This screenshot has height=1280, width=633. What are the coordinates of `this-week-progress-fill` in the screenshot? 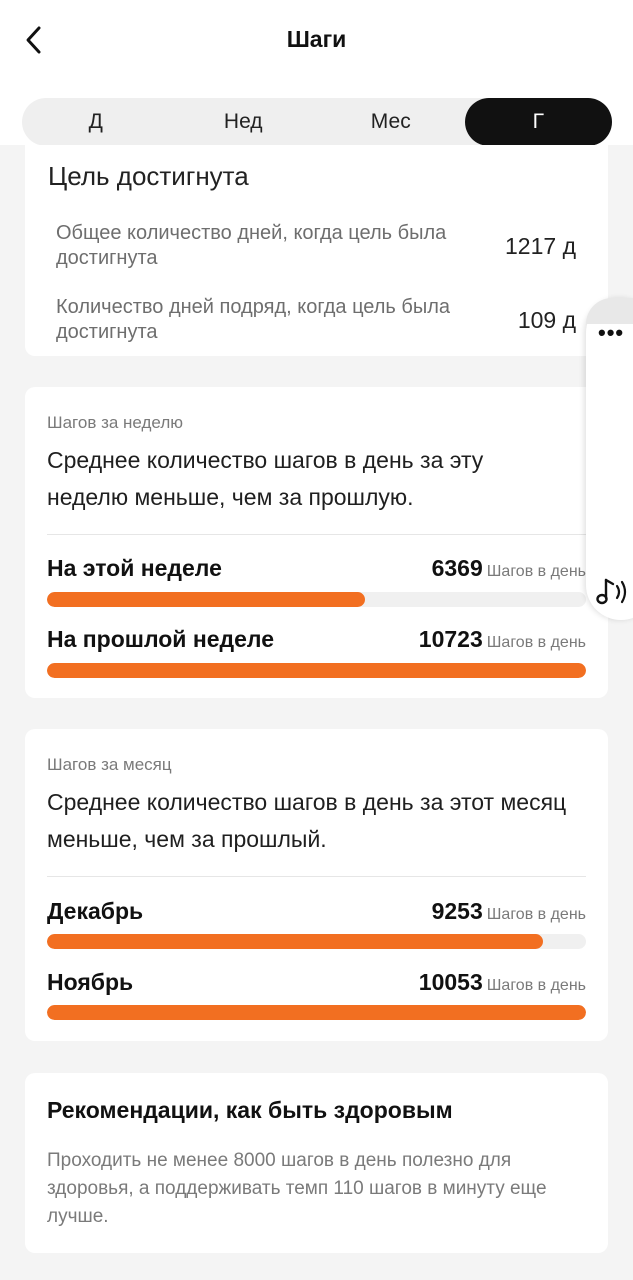 It's located at (206, 599).